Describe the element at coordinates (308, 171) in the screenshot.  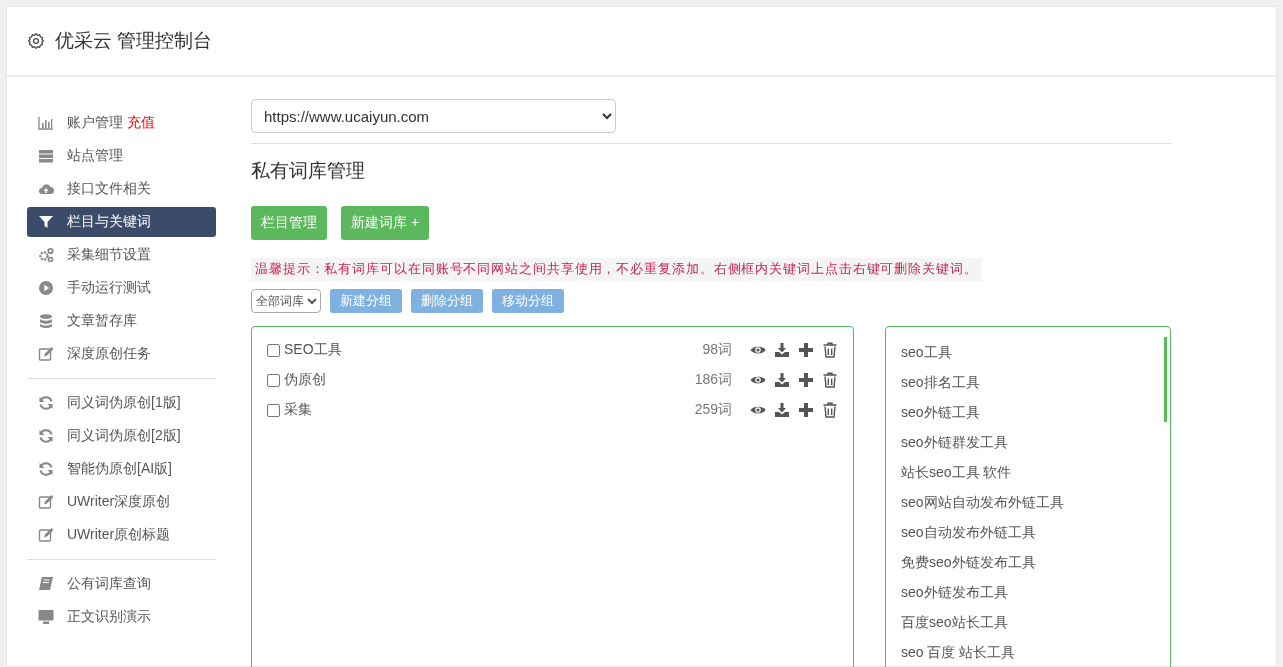
I see `page-heading: 私有词库管理` at that location.